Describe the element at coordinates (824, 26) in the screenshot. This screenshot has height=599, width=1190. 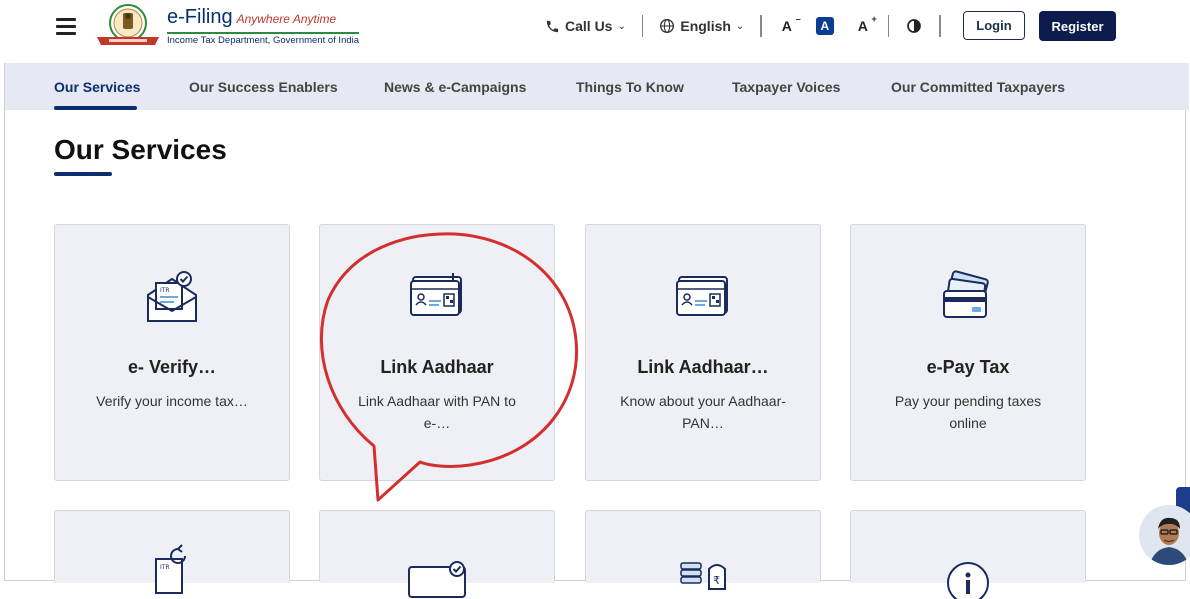
I see `font-default-button: A` at that location.